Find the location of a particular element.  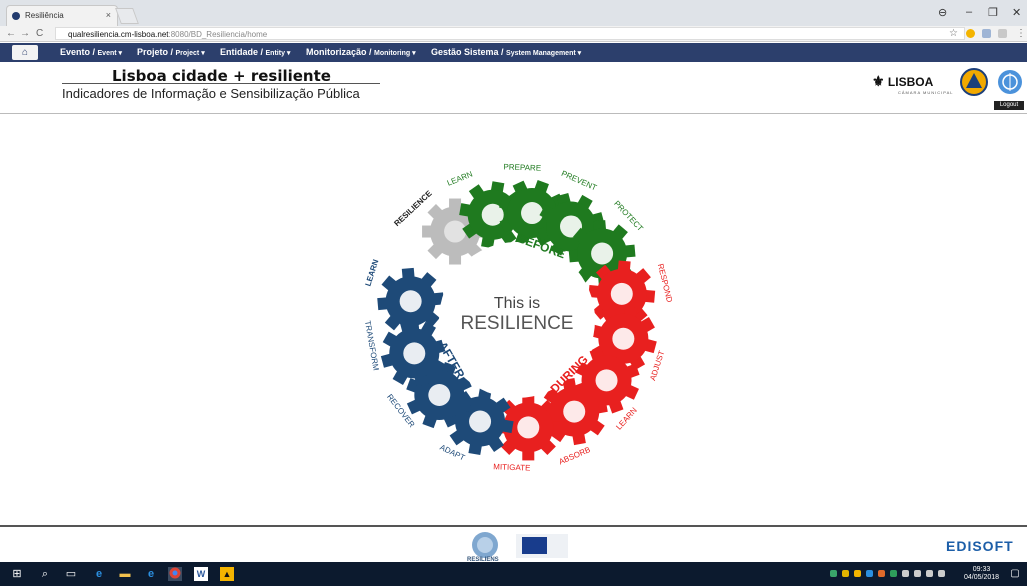

edisoft-logo: EDISOFT is located at coordinates (980, 546).